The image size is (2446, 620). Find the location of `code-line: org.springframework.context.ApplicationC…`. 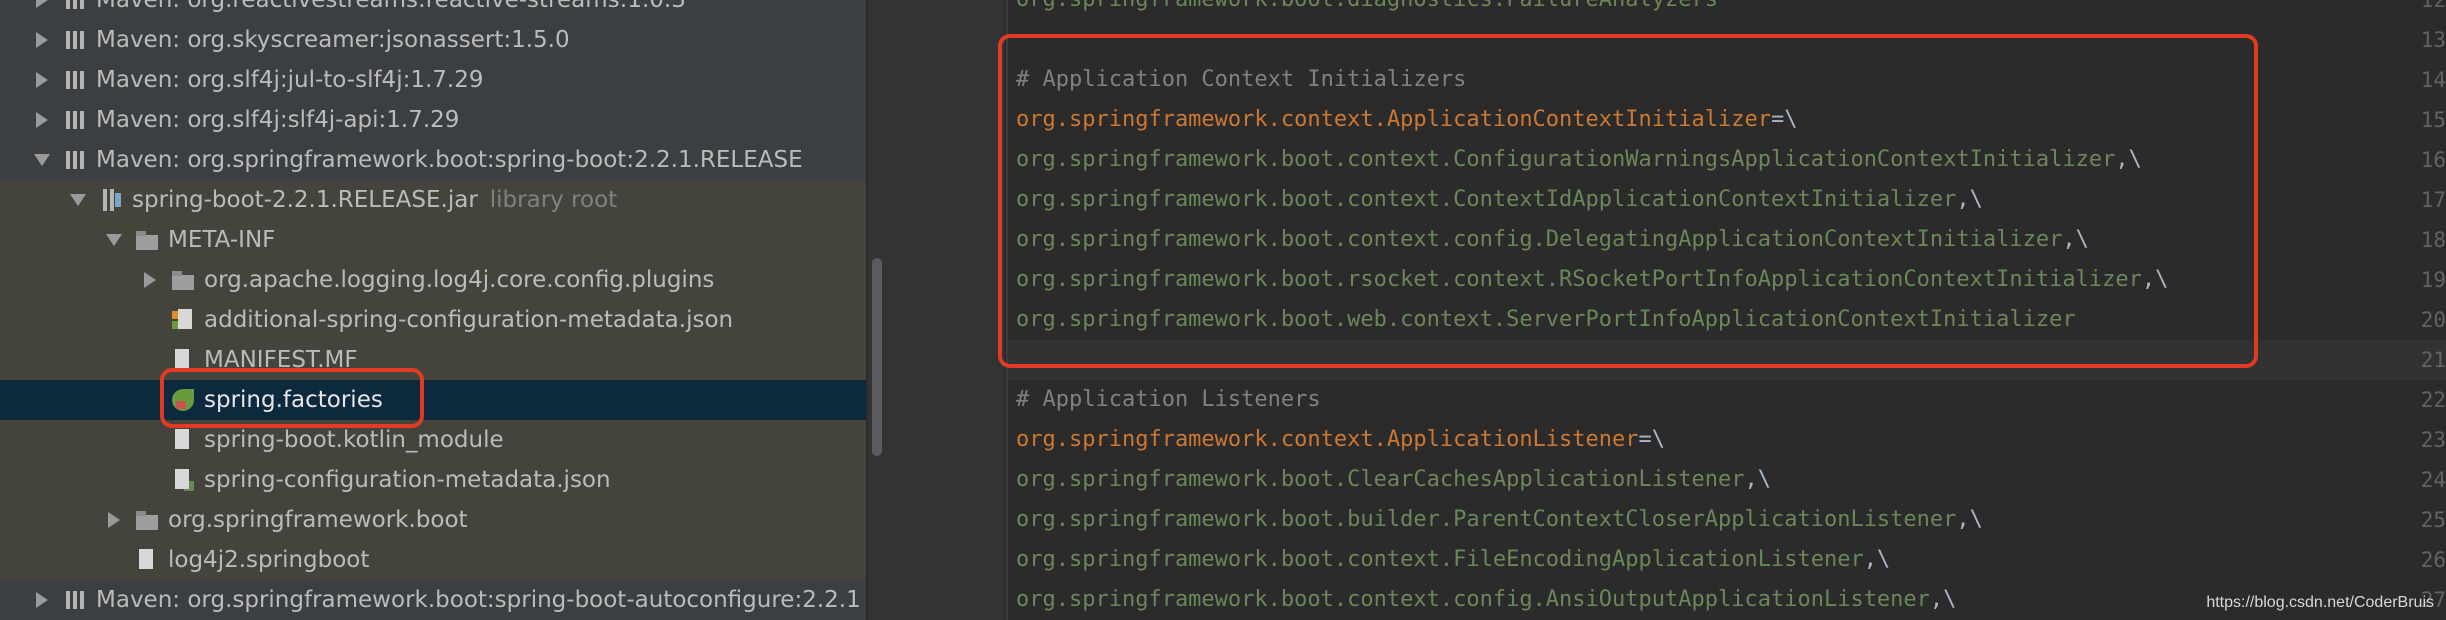

code-line: org.springframework.context.ApplicationC… is located at coordinates (1406, 120).